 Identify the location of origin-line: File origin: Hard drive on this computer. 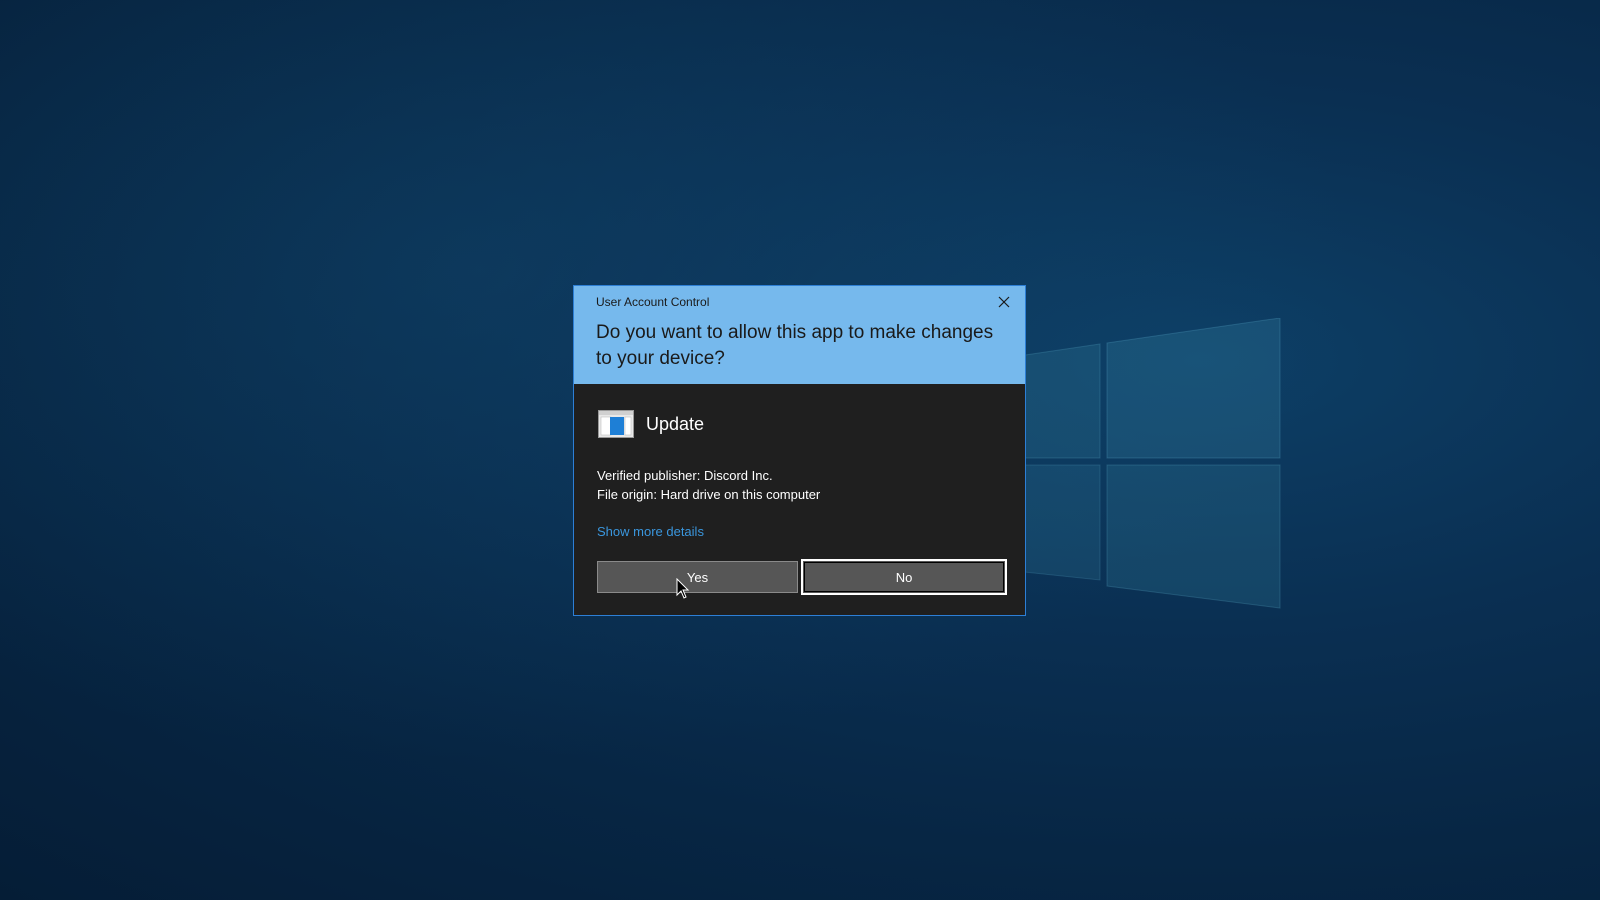
(709, 494).